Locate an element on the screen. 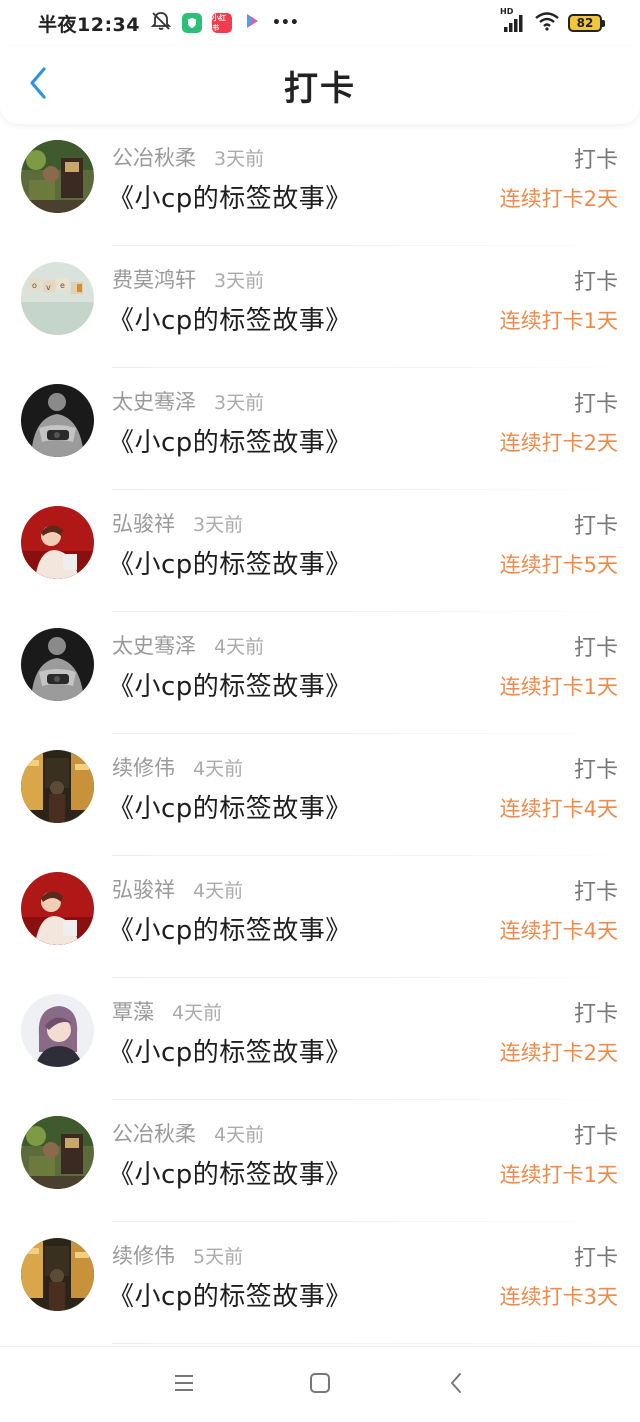 The height and width of the screenshot is (1422, 640). streak-label: 连续打卡3天 is located at coordinates (558, 1297).